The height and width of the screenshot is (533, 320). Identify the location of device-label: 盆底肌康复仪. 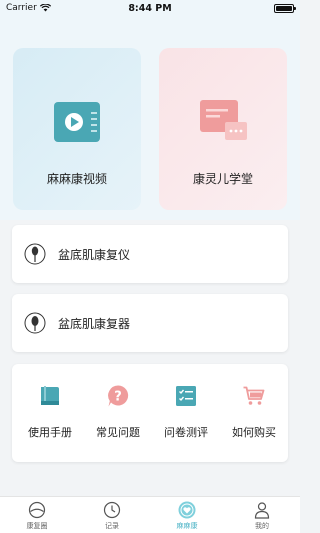
(94, 254).